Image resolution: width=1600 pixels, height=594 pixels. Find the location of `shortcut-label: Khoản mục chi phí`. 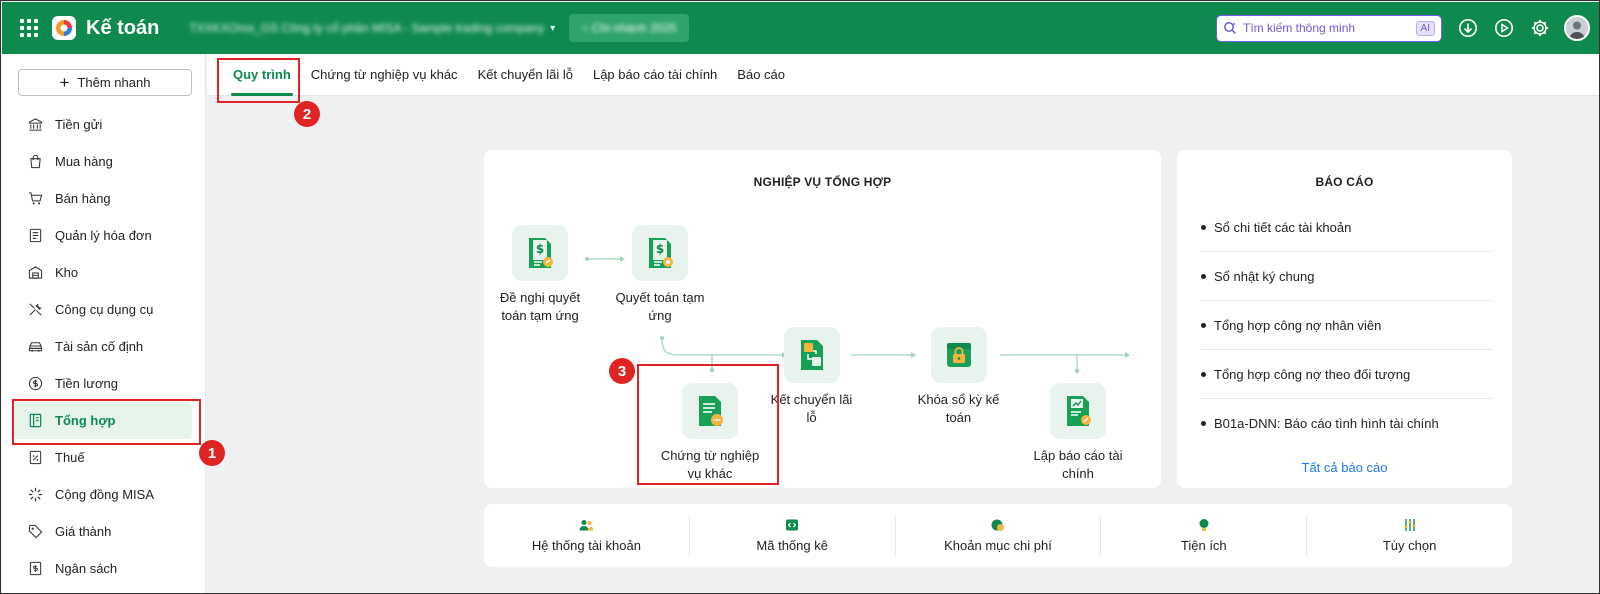

shortcut-label: Khoản mục chi phí is located at coordinates (998, 545).